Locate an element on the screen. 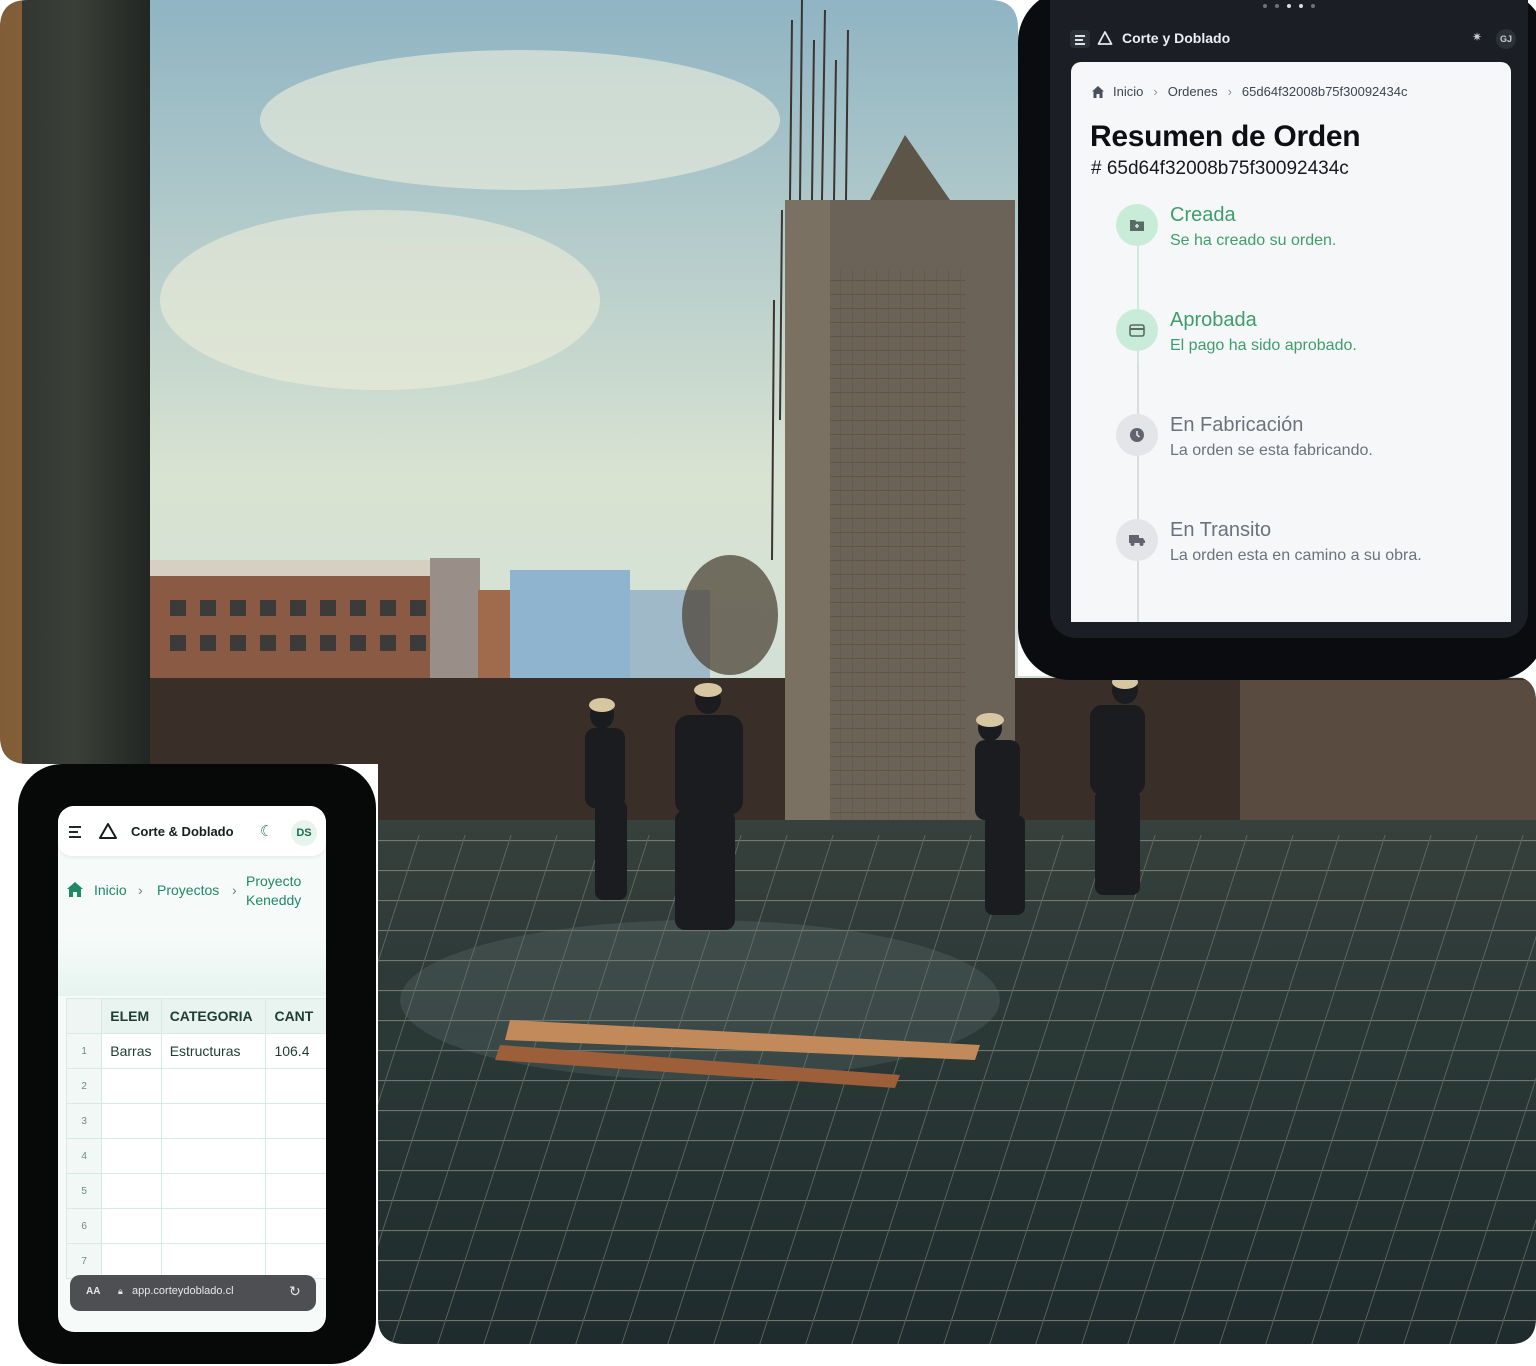  step-description: El pago ha sido aprobado. is located at coordinates (1263, 345).